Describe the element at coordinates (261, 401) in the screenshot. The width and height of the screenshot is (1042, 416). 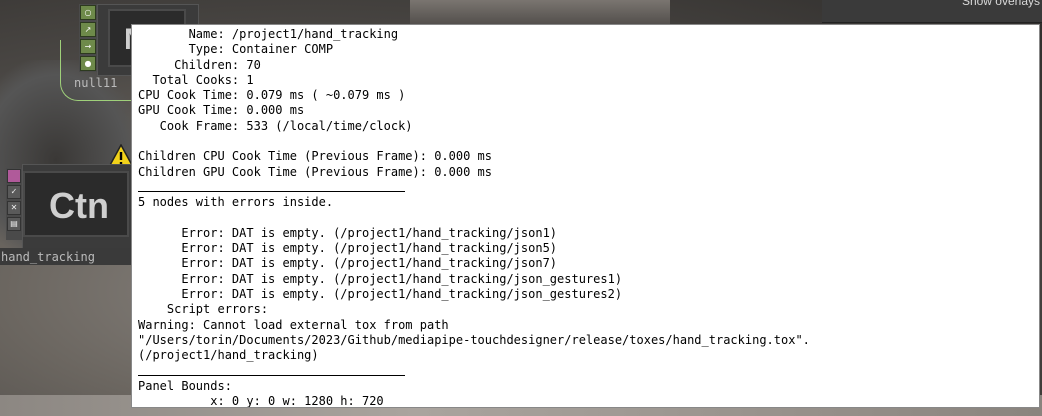
I see `info-line: x: 0 y: 0 w: 1280 h: 720` at that location.